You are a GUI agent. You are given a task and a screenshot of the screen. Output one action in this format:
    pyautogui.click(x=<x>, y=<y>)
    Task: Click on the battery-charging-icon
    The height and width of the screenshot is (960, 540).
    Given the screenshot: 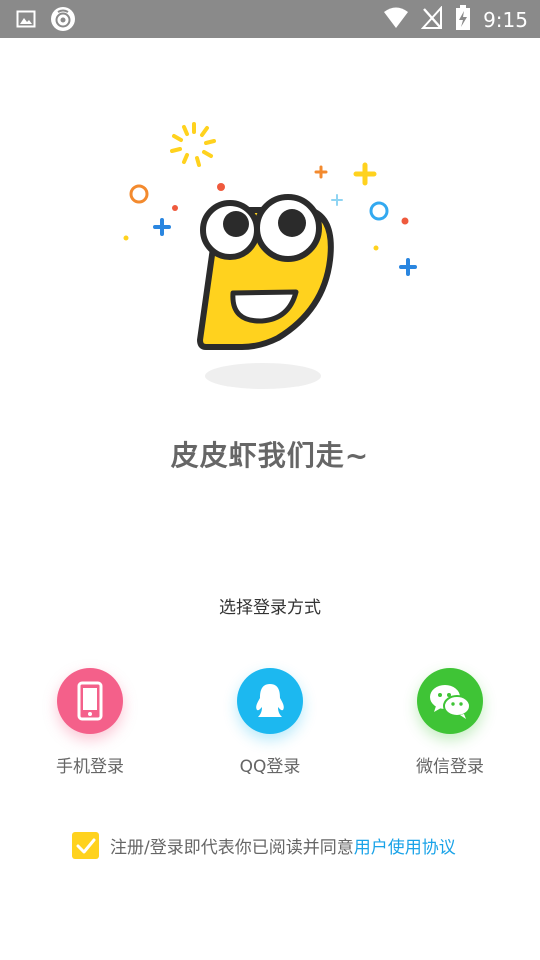 What is the action you would take?
    pyautogui.click(x=463, y=20)
    